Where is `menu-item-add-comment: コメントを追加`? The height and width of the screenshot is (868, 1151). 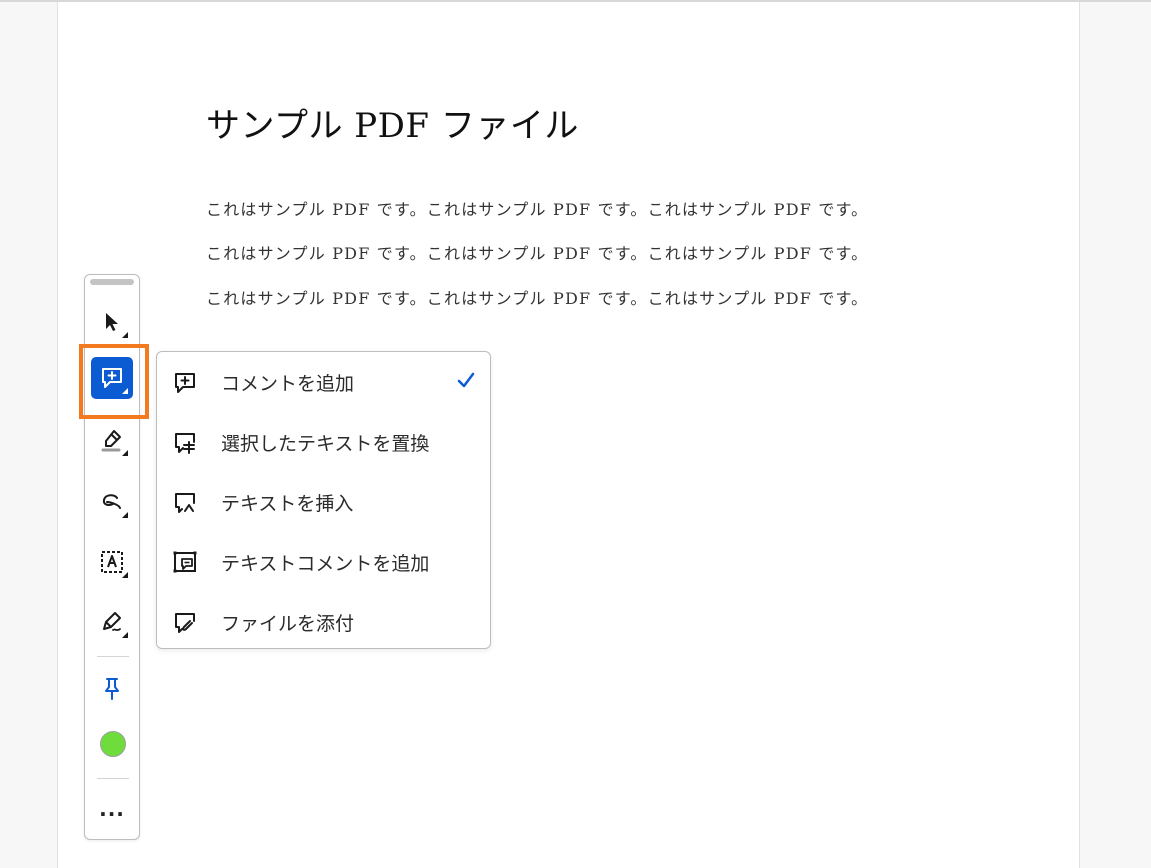
menu-item-add-comment: コメントを追加 is located at coordinates (323, 382).